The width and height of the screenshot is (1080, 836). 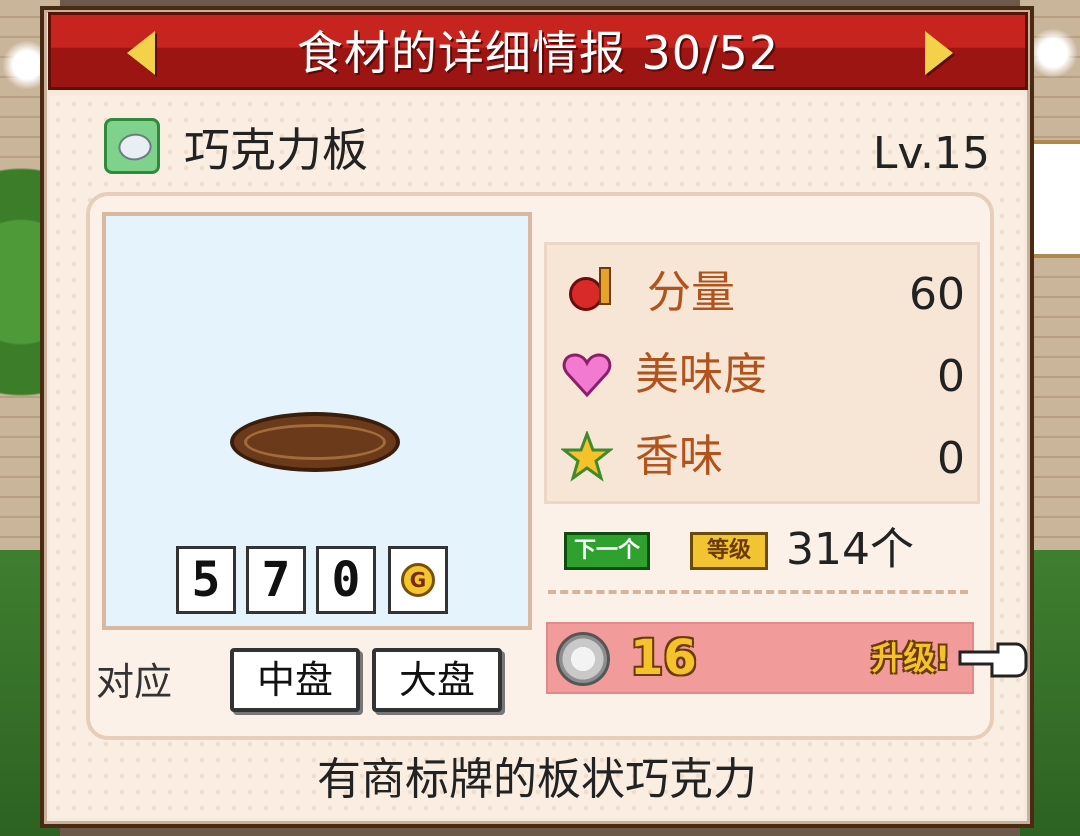 I want to click on stats-panel: 分量 60 美味度 0 香味 0, so click(x=762, y=373).